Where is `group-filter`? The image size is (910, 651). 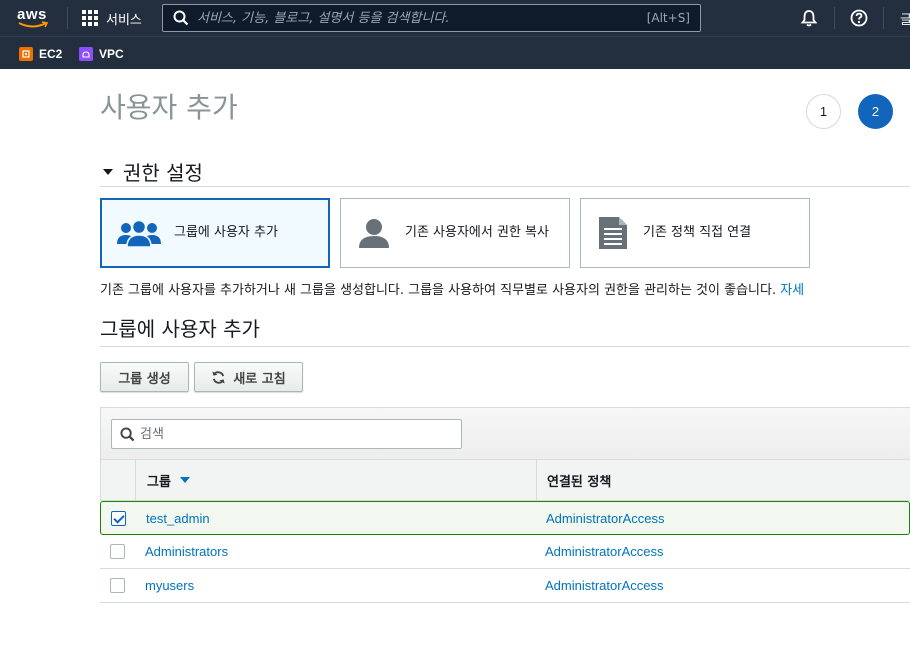 group-filter is located at coordinates (286, 434).